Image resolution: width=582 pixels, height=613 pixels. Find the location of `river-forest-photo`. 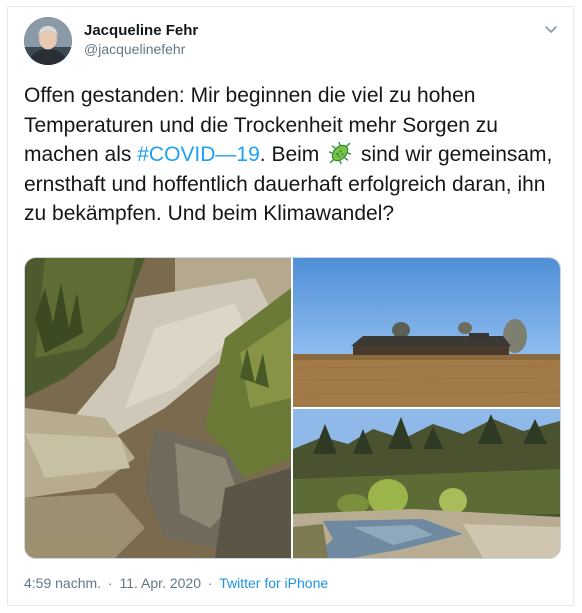

river-forest-photo is located at coordinates (426, 483).